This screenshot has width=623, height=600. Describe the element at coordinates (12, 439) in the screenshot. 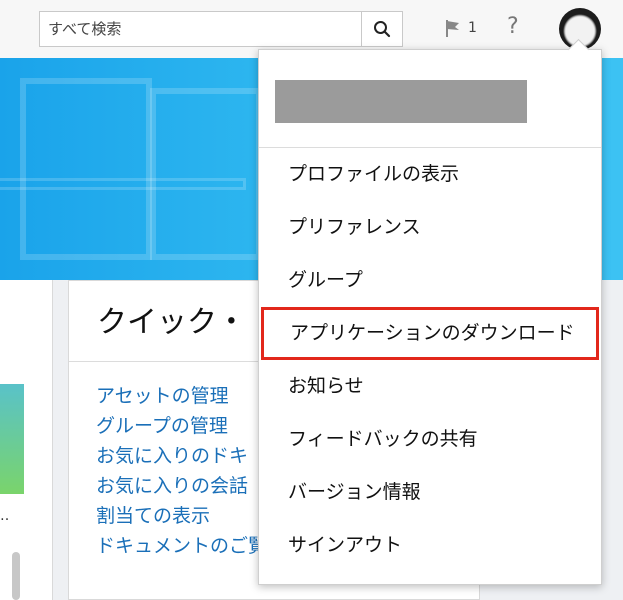

I see `card-thumbnail` at that location.